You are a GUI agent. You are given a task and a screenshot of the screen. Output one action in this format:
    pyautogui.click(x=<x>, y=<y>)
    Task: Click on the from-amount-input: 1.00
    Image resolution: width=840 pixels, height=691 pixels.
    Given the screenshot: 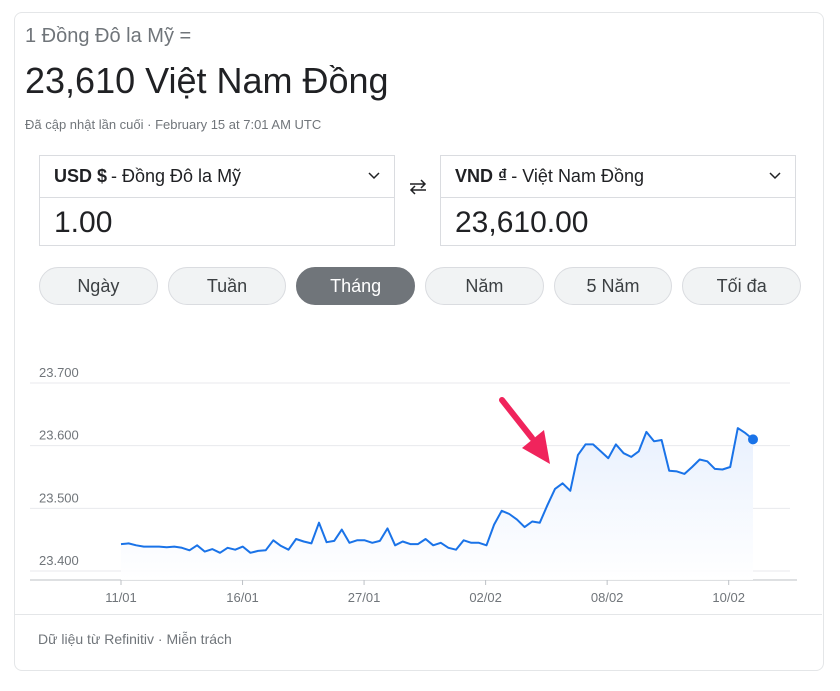 What is the action you would take?
    pyautogui.click(x=217, y=219)
    